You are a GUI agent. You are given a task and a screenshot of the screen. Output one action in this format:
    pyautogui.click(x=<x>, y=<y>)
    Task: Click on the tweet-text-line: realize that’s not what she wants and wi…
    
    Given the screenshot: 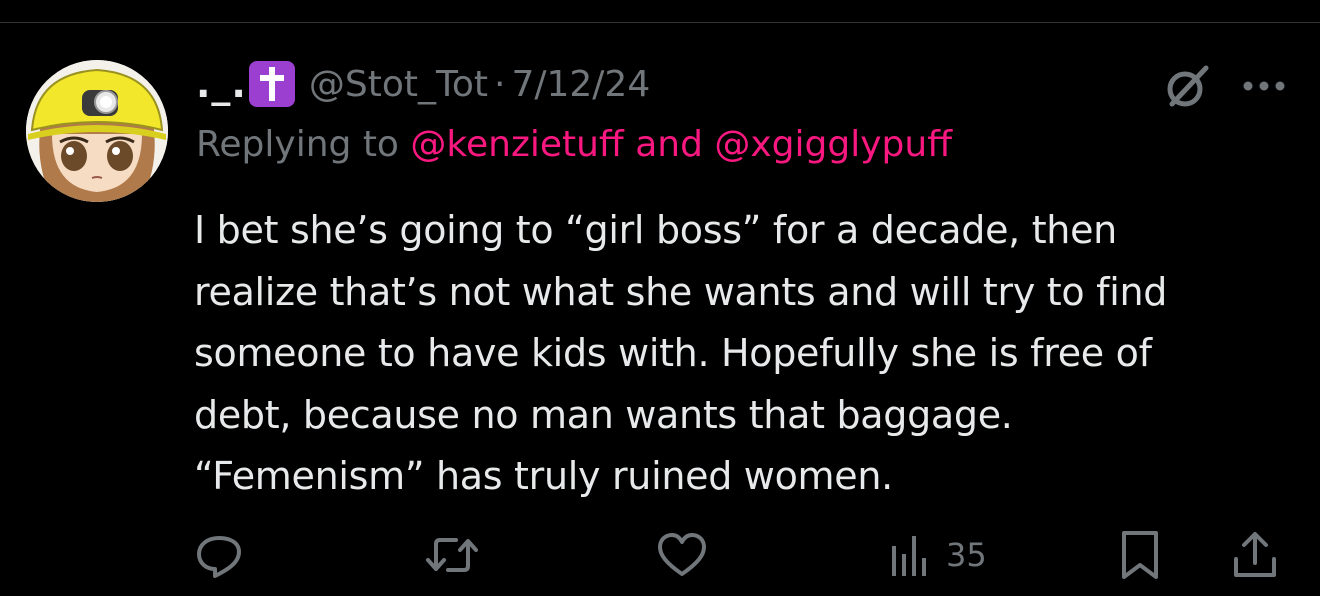 What is the action you would take?
    pyautogui.click(x=681, y=291)
    